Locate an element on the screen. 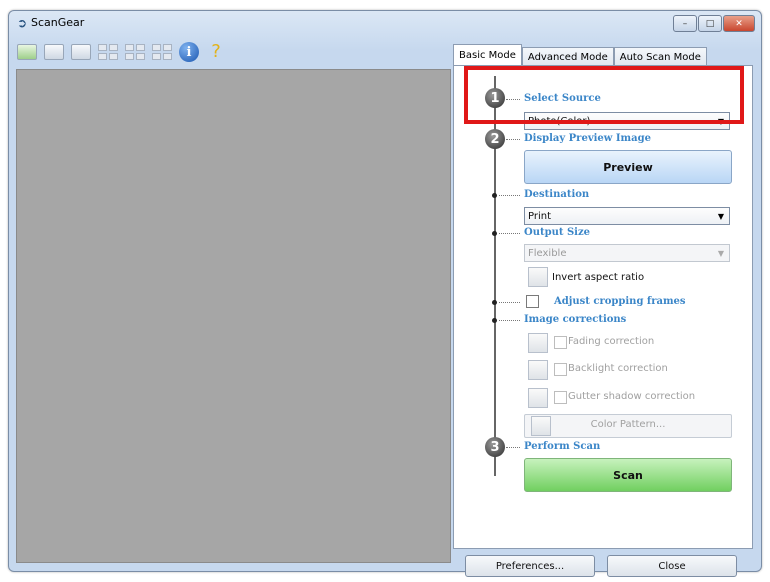 The height and width of the screenshot is (582, 770). select-all-frames-button is located at coordinates (135, 52).